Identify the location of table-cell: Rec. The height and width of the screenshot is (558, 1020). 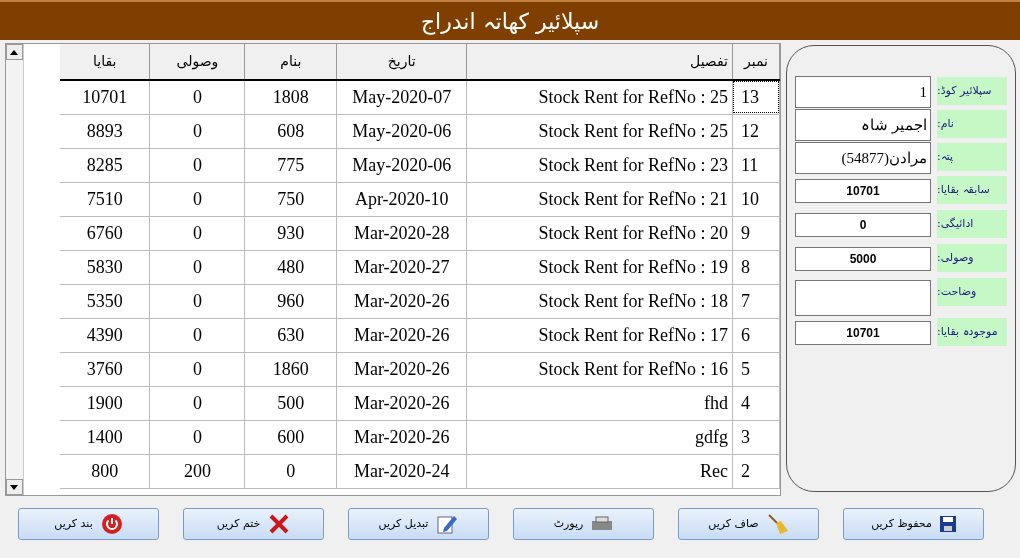
(599, 471).